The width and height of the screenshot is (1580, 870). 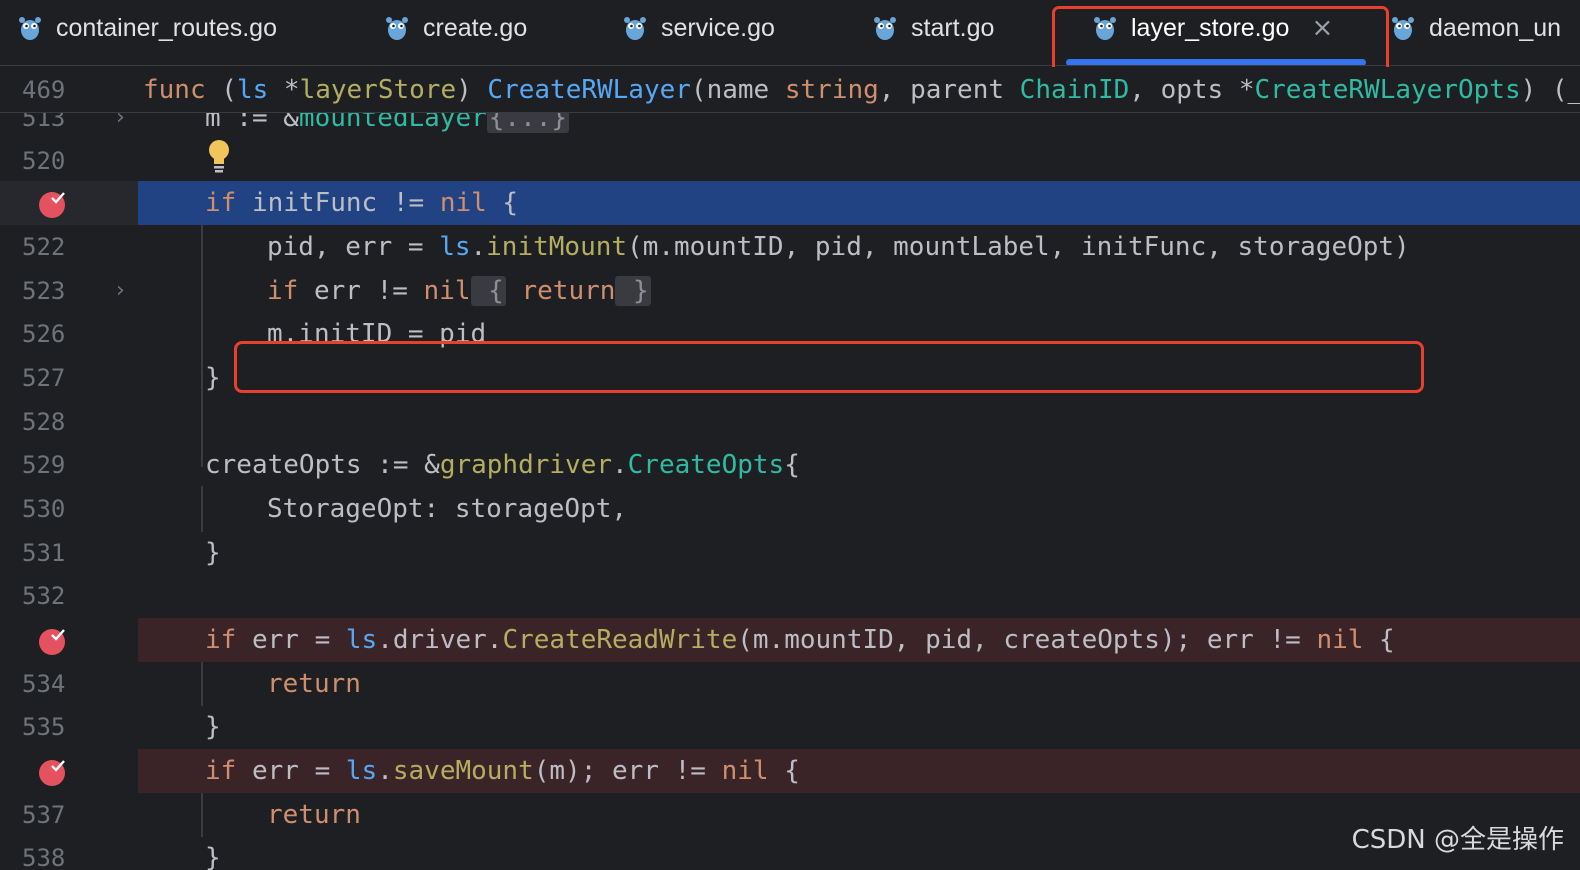 I want to click on line-number: 535, so click(x=44, y=726).